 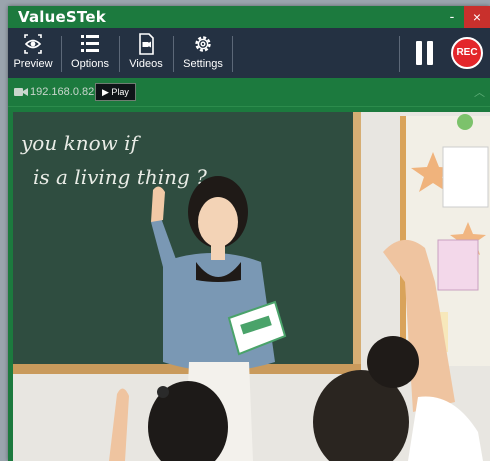 What do you see at coordinates (115, 92) in the screenshot?
I see `play-button: ▶ Play` at bounding box center [115, 92].